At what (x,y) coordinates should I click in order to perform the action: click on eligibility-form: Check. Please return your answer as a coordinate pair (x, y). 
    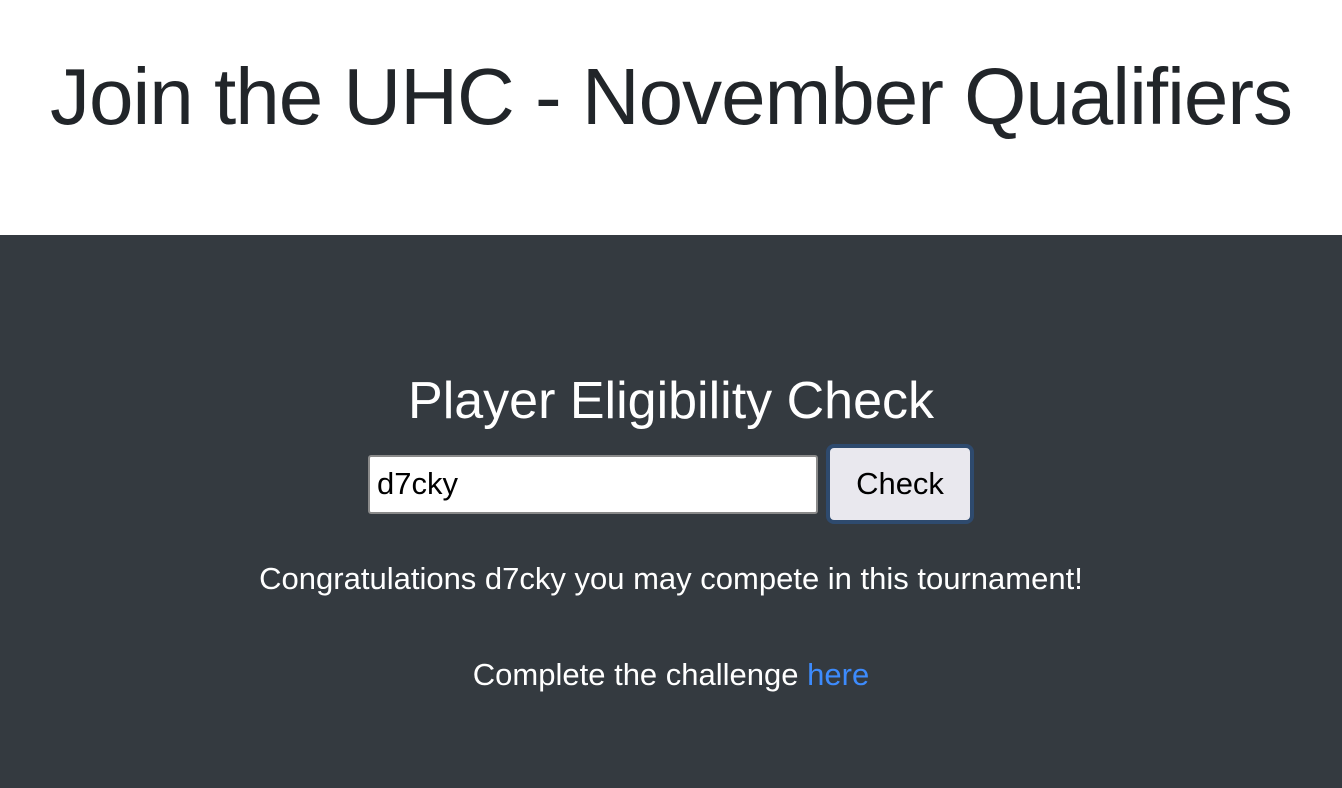
    Looking at the image, I should click on (671, 484).